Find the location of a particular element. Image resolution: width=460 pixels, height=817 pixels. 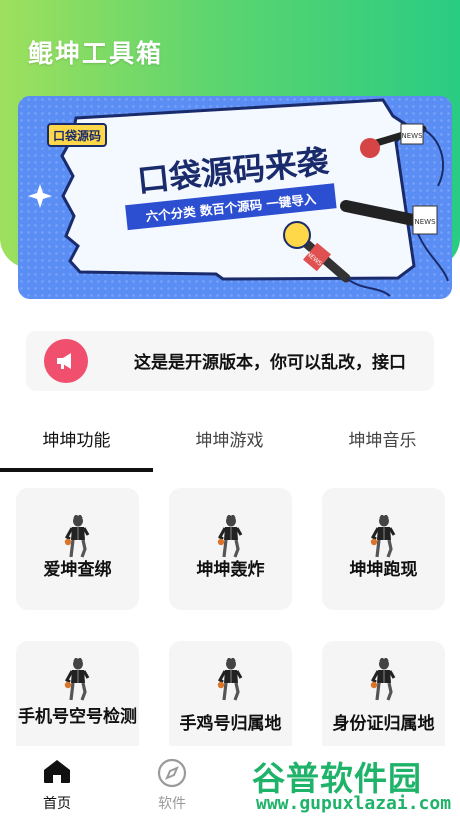

tool-card: 坤坤轰炸 is located at coordinates (230, 549).